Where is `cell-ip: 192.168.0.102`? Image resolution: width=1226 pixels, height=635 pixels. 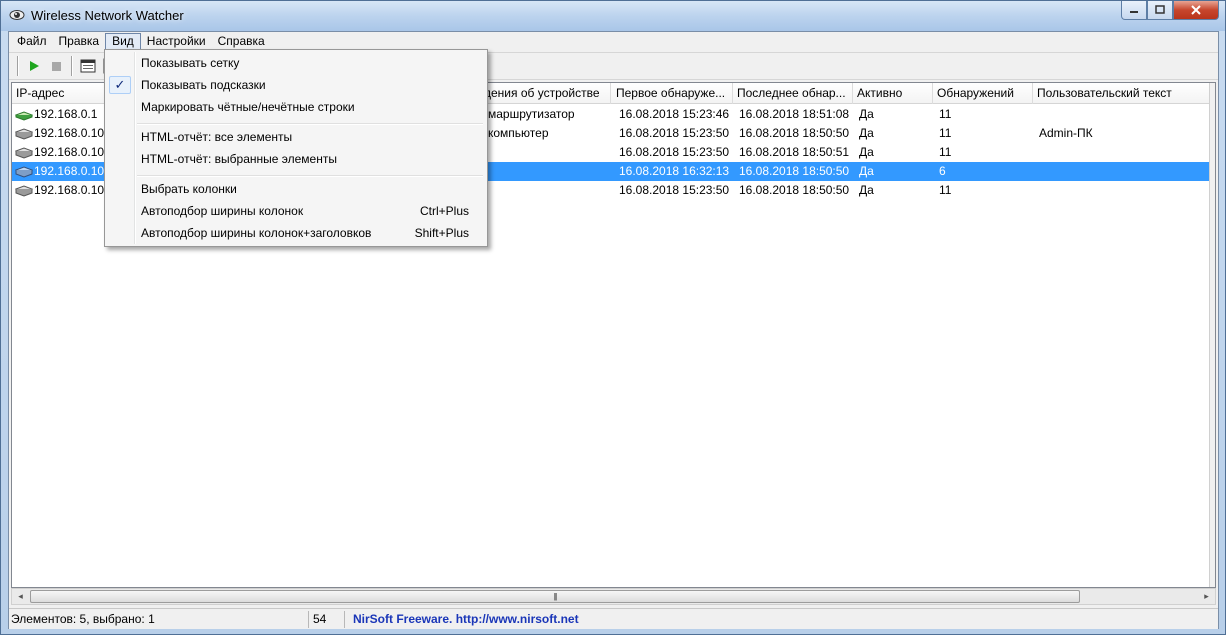 cell-ip: 192.168.0.102 is located at coordinates (72, 190).